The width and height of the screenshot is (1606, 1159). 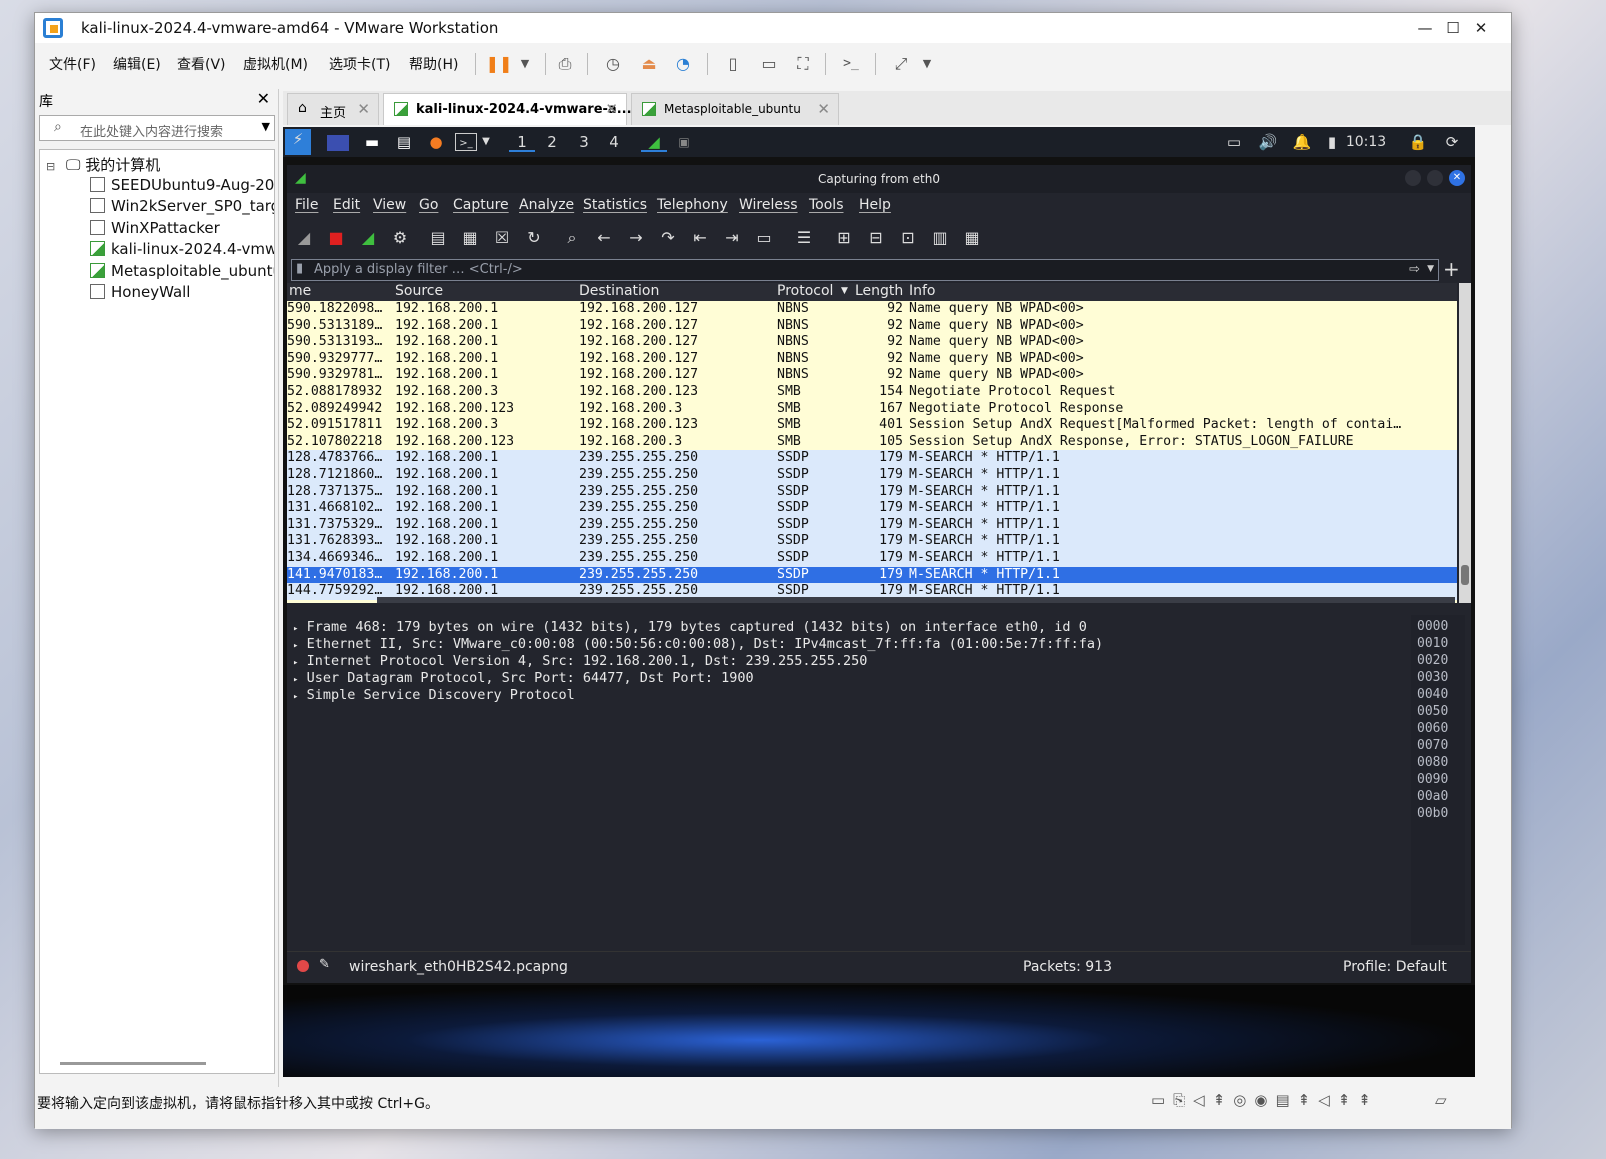 I want to click on menu-edit: 编辑(E), so click(x=137, y=64).